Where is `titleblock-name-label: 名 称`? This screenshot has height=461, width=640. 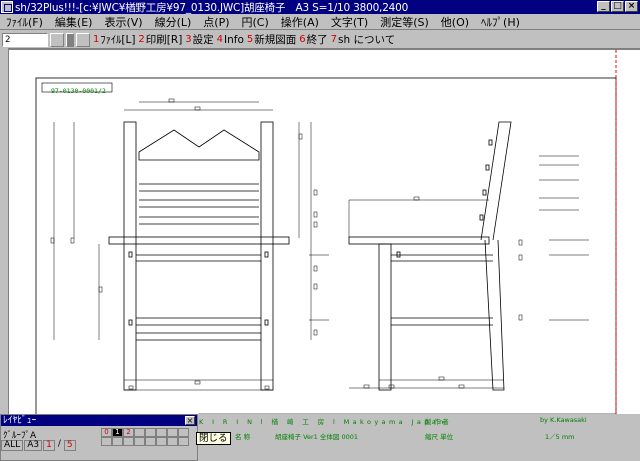 titleblock-name-label: 名 称 is located at coordinates (243, 437).